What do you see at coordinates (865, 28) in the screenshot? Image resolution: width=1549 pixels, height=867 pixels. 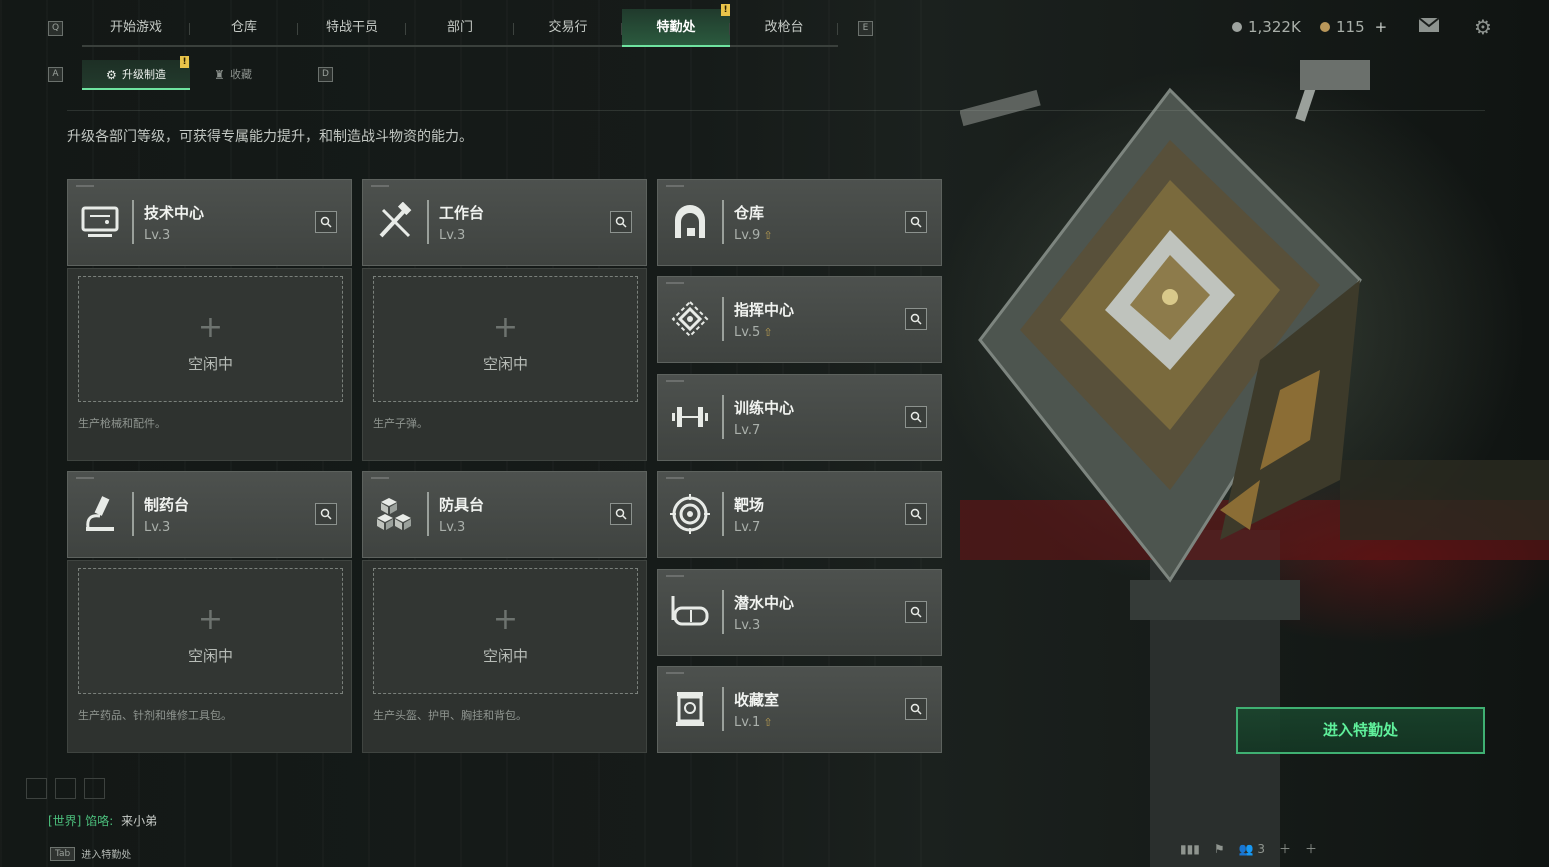 I see `nav-right-key-hint: E` at bounding box center [865, 28].